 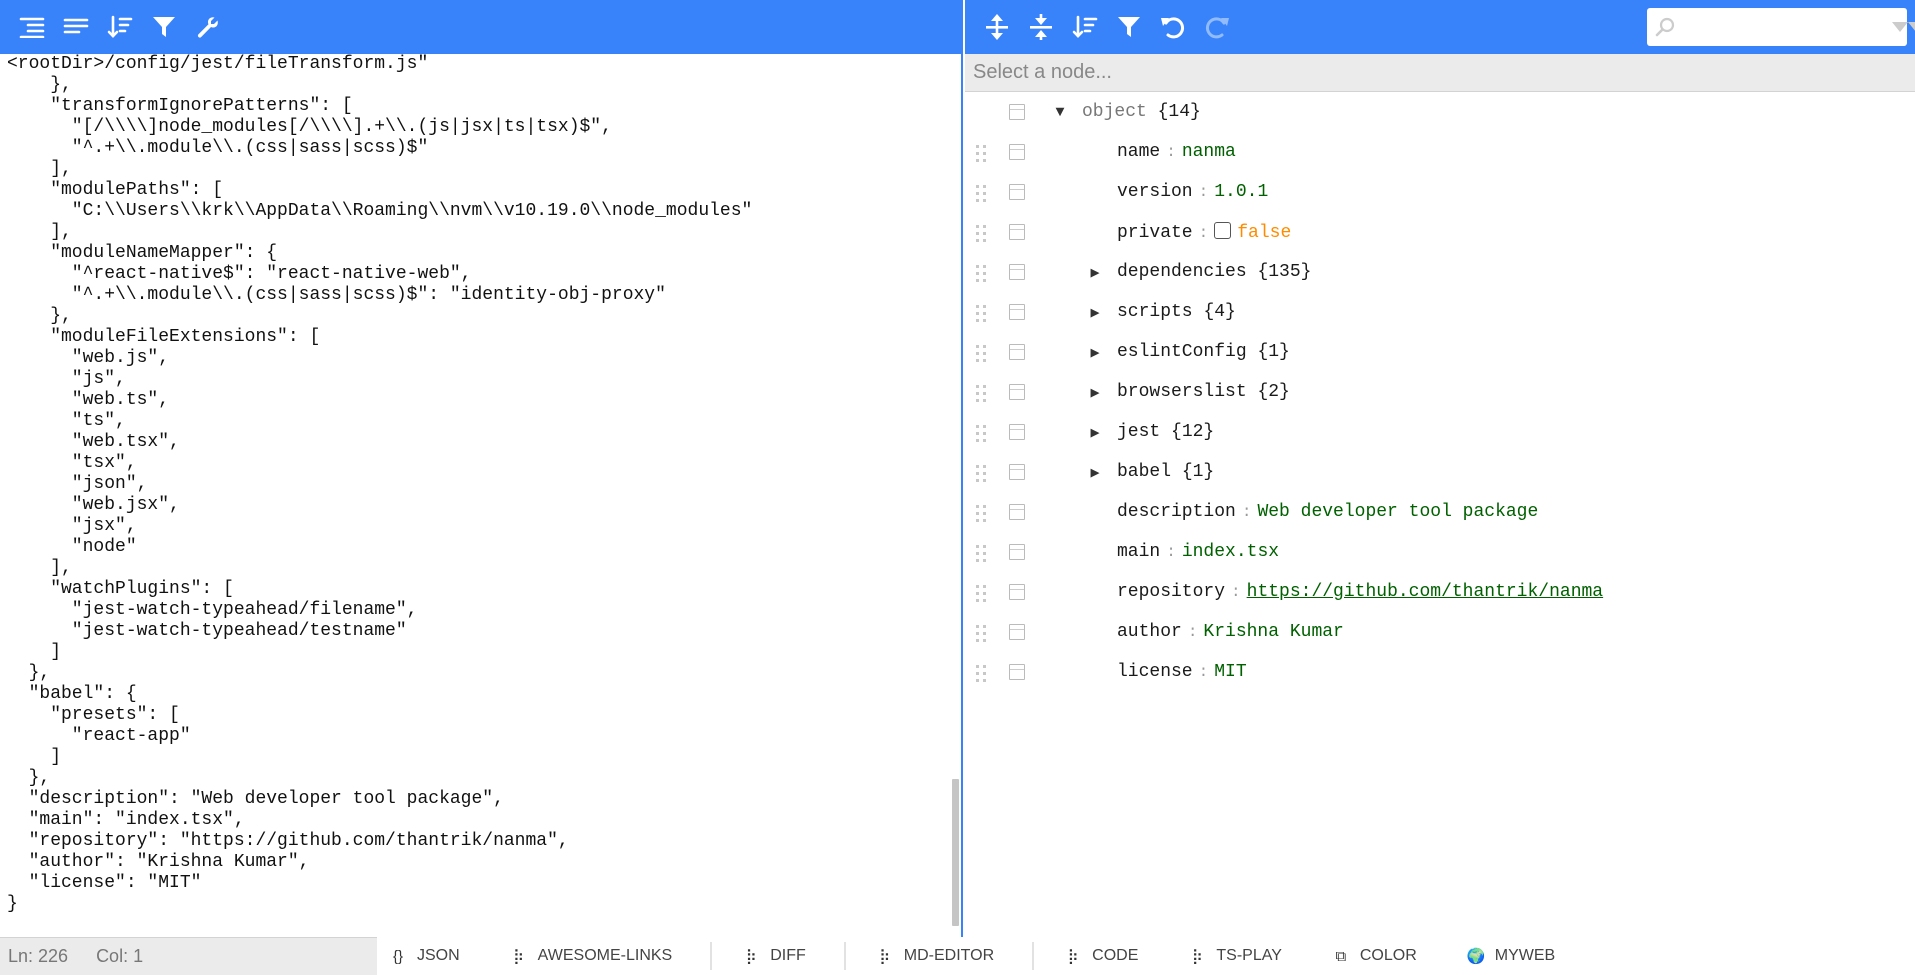 What do you see at coordinates (773, 956) in the screenshot?
I see `tab-diff: ⡷ DIFF` at bounding box center [773, 956].